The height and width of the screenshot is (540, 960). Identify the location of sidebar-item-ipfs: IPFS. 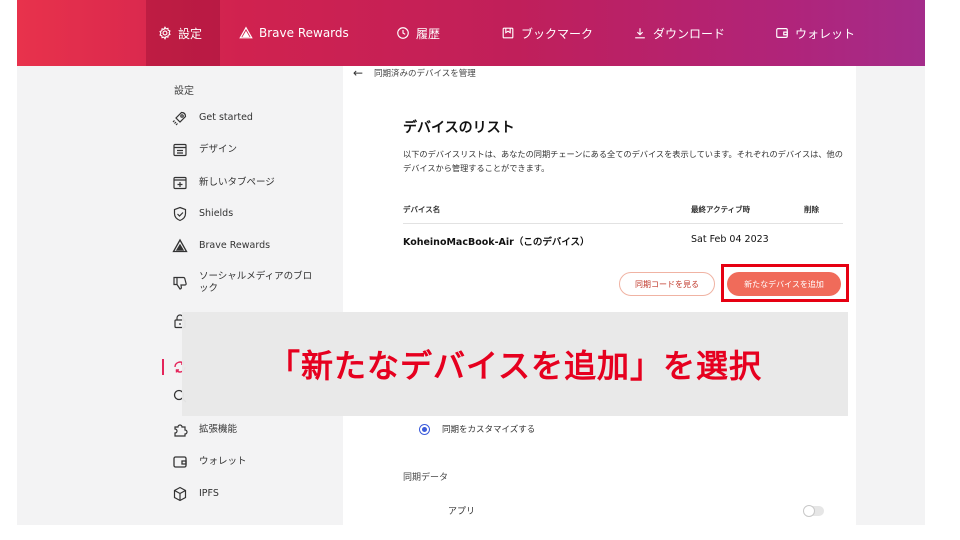
(195, 494).